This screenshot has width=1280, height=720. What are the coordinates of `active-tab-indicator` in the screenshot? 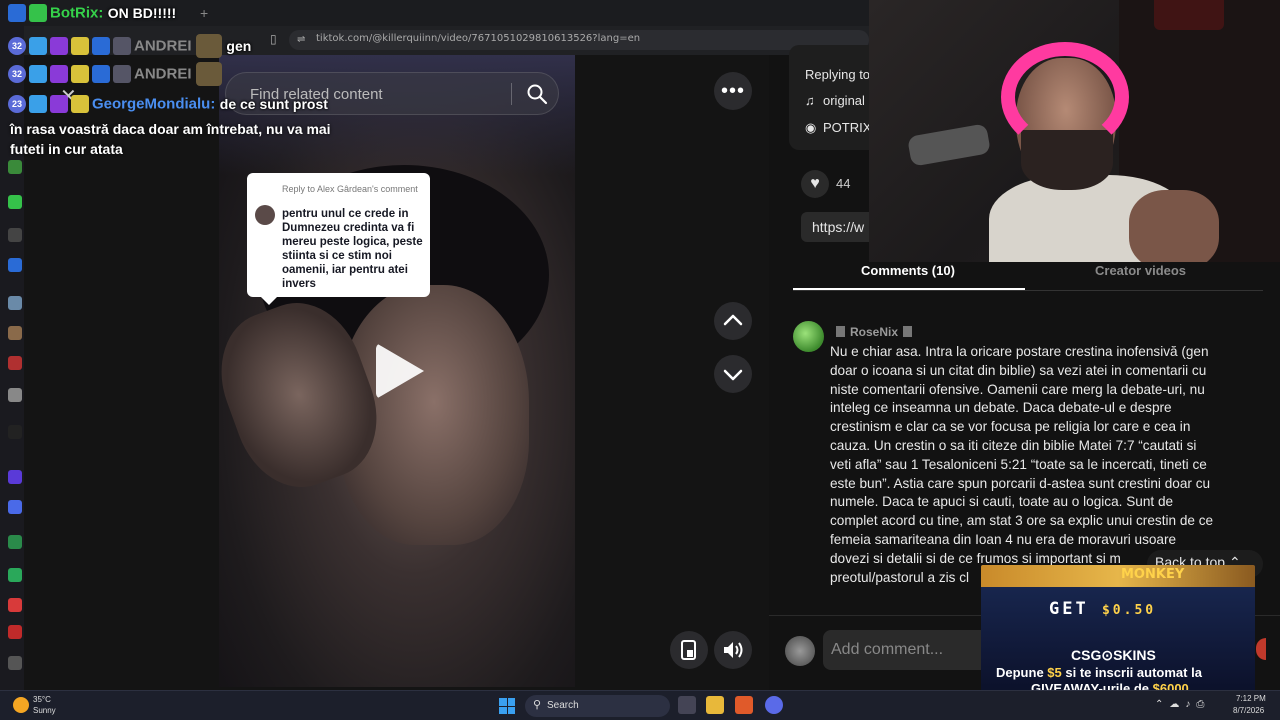 It's located at (909, 289).